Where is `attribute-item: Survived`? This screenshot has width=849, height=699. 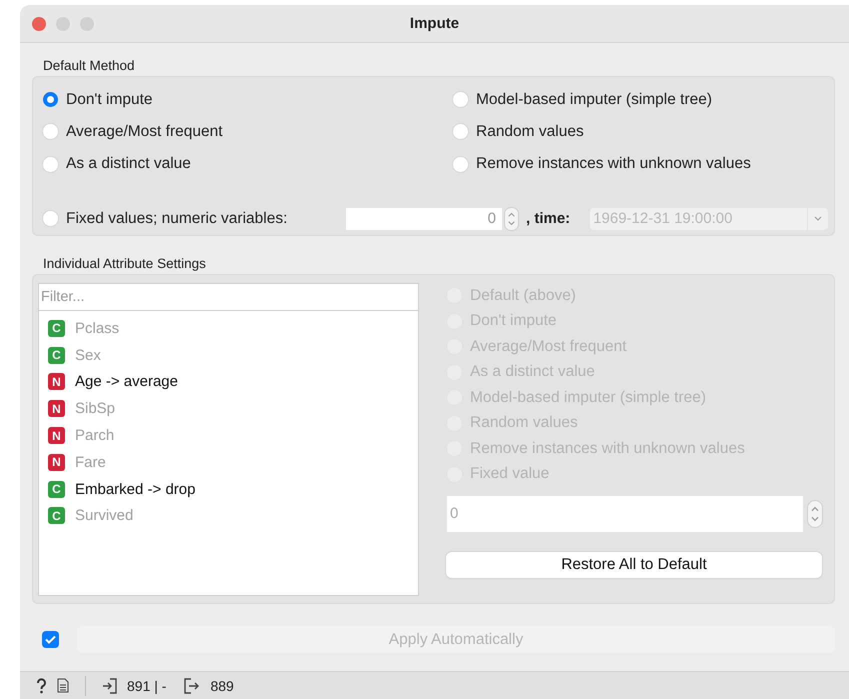 attribute-item: Survived is located at coordinates (104, 515).